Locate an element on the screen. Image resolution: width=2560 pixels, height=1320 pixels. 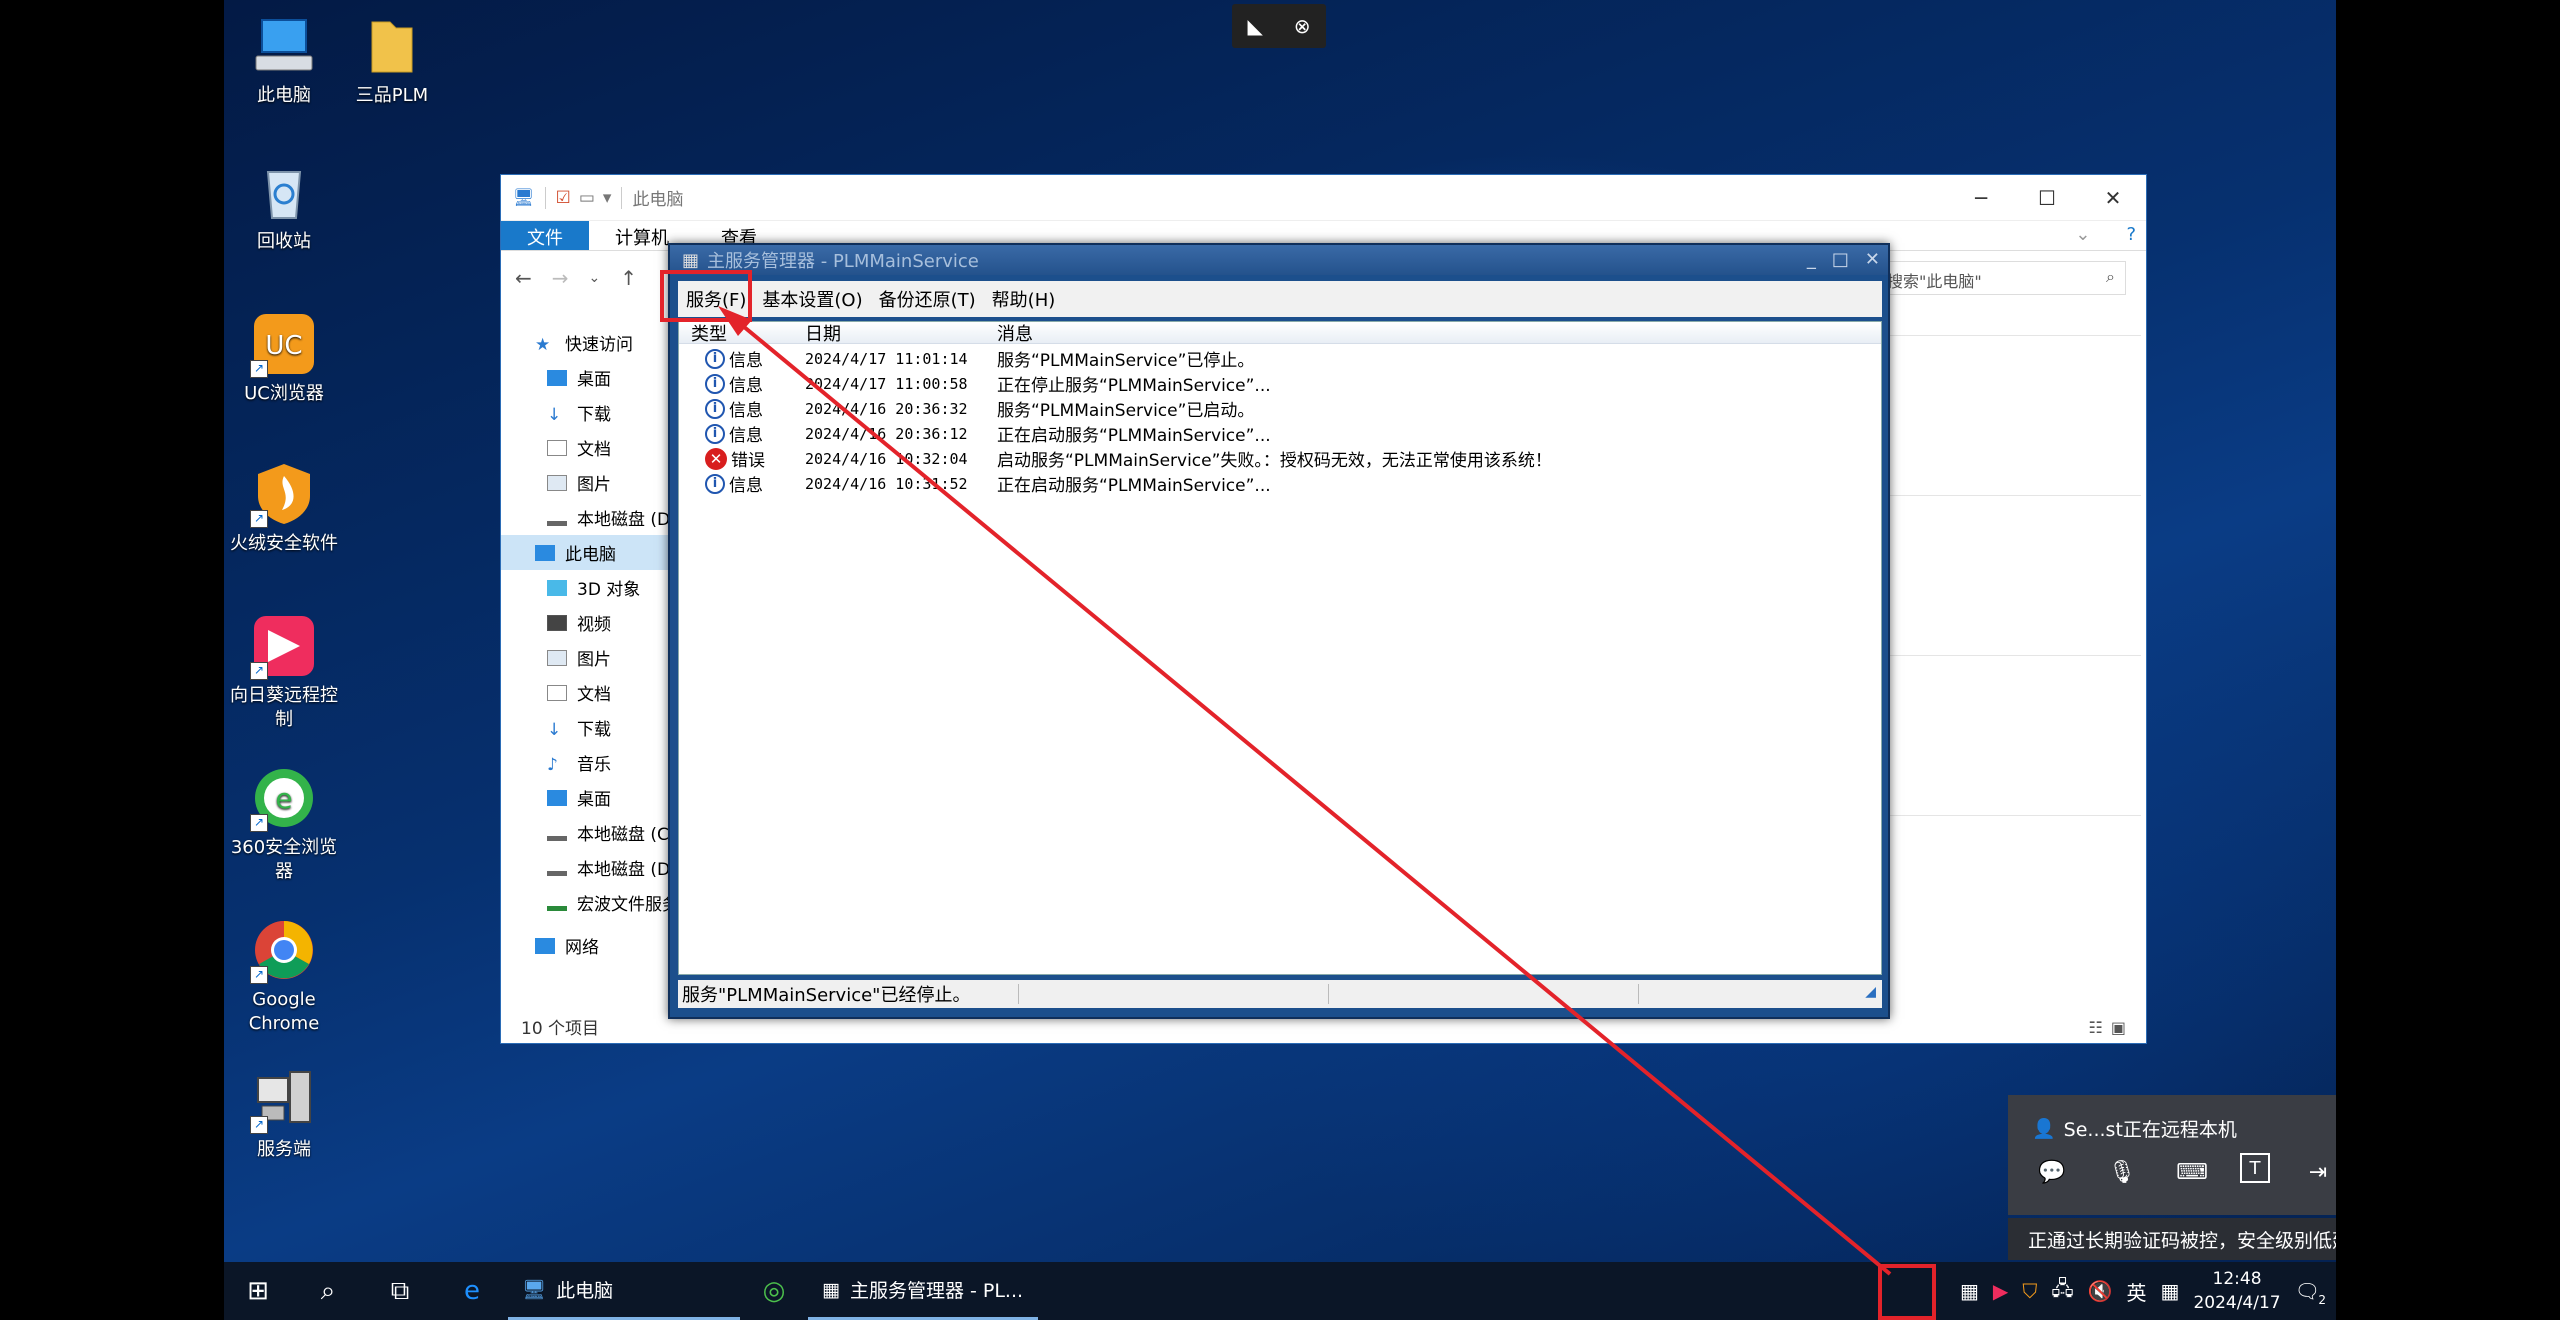
ime-indicator: 英 is located at coordinates (2137, 1291).